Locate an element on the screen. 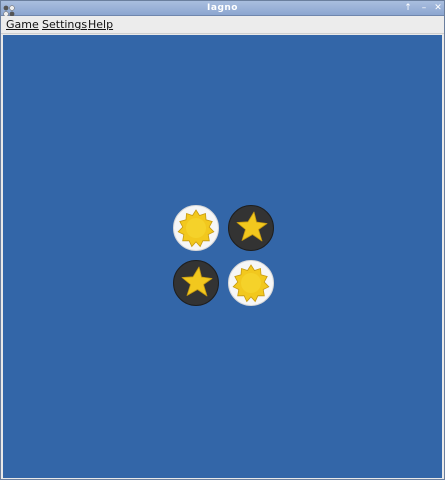 This screenshot has width=445, height=480. window-title: Iagno is located at coordinates (222, 8).